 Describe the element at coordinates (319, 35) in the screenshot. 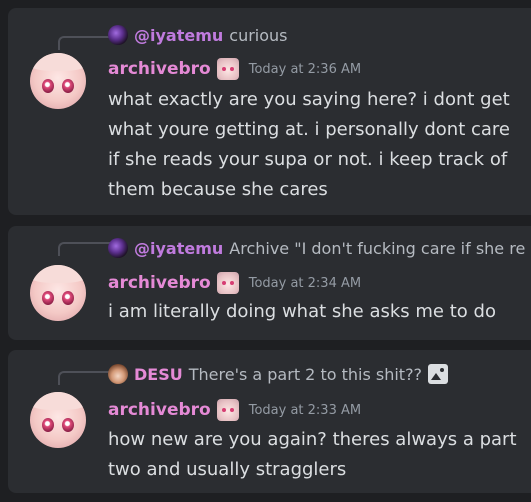

I see `reply-preview: @iyatemu curious` at that location.